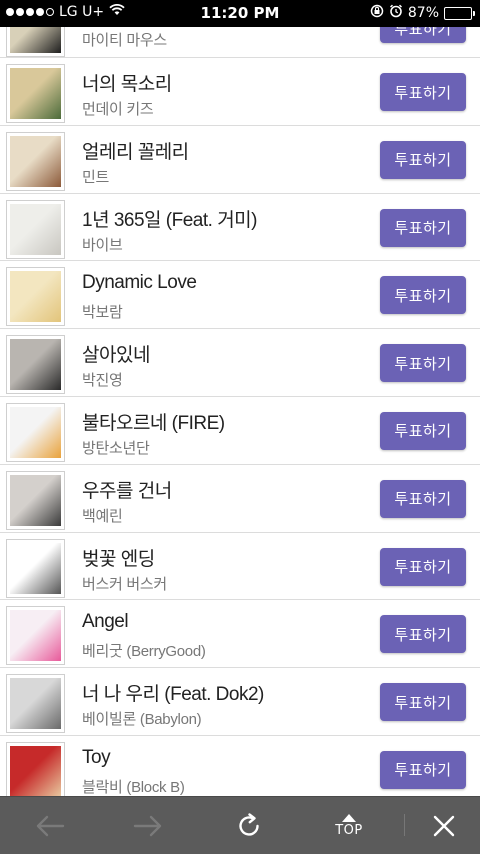  I want to click on top-label: TOP, so click(349, 830).